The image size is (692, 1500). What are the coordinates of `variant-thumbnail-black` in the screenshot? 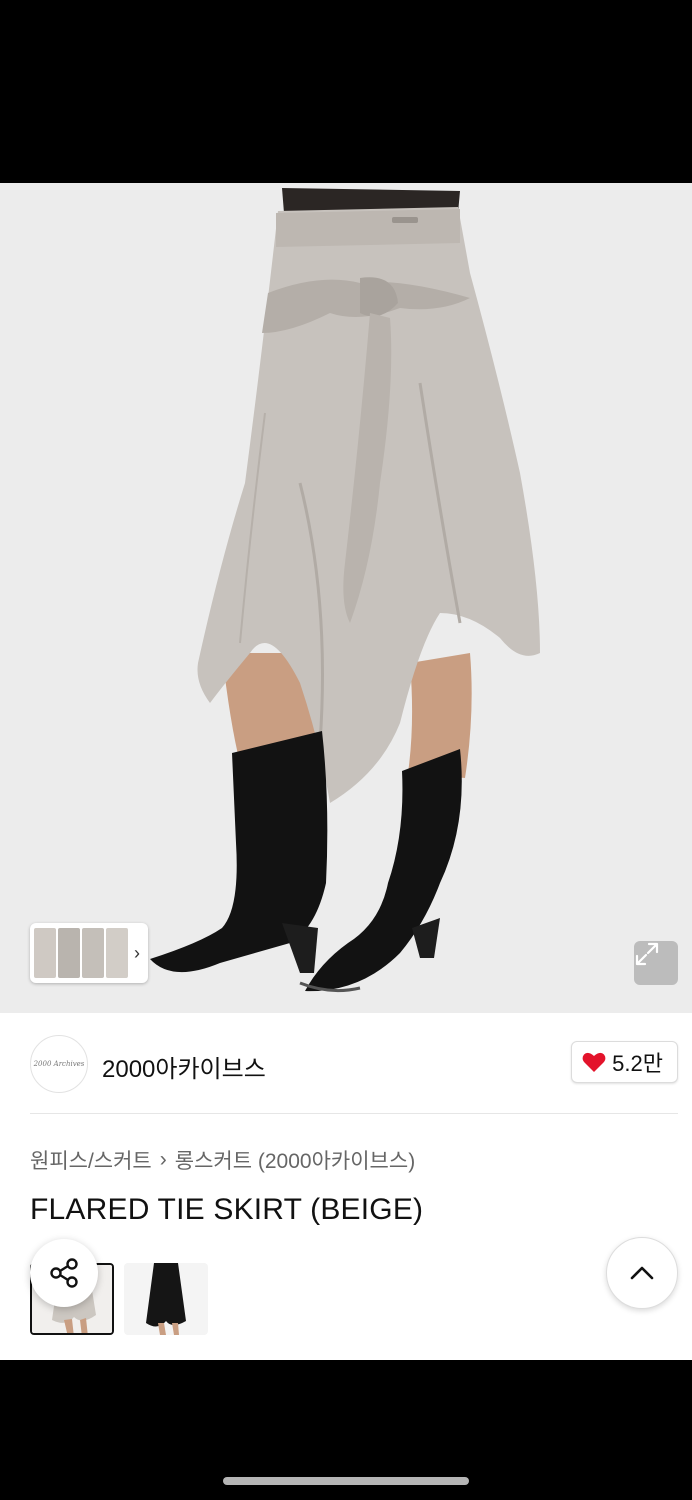 It's located at (166, 1299).